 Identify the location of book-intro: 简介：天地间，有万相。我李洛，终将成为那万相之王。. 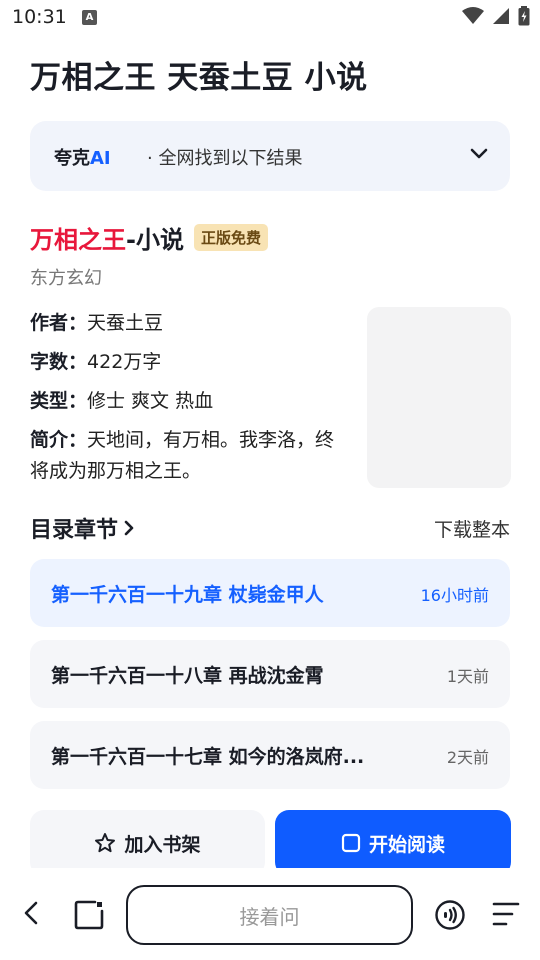
(190, 456).